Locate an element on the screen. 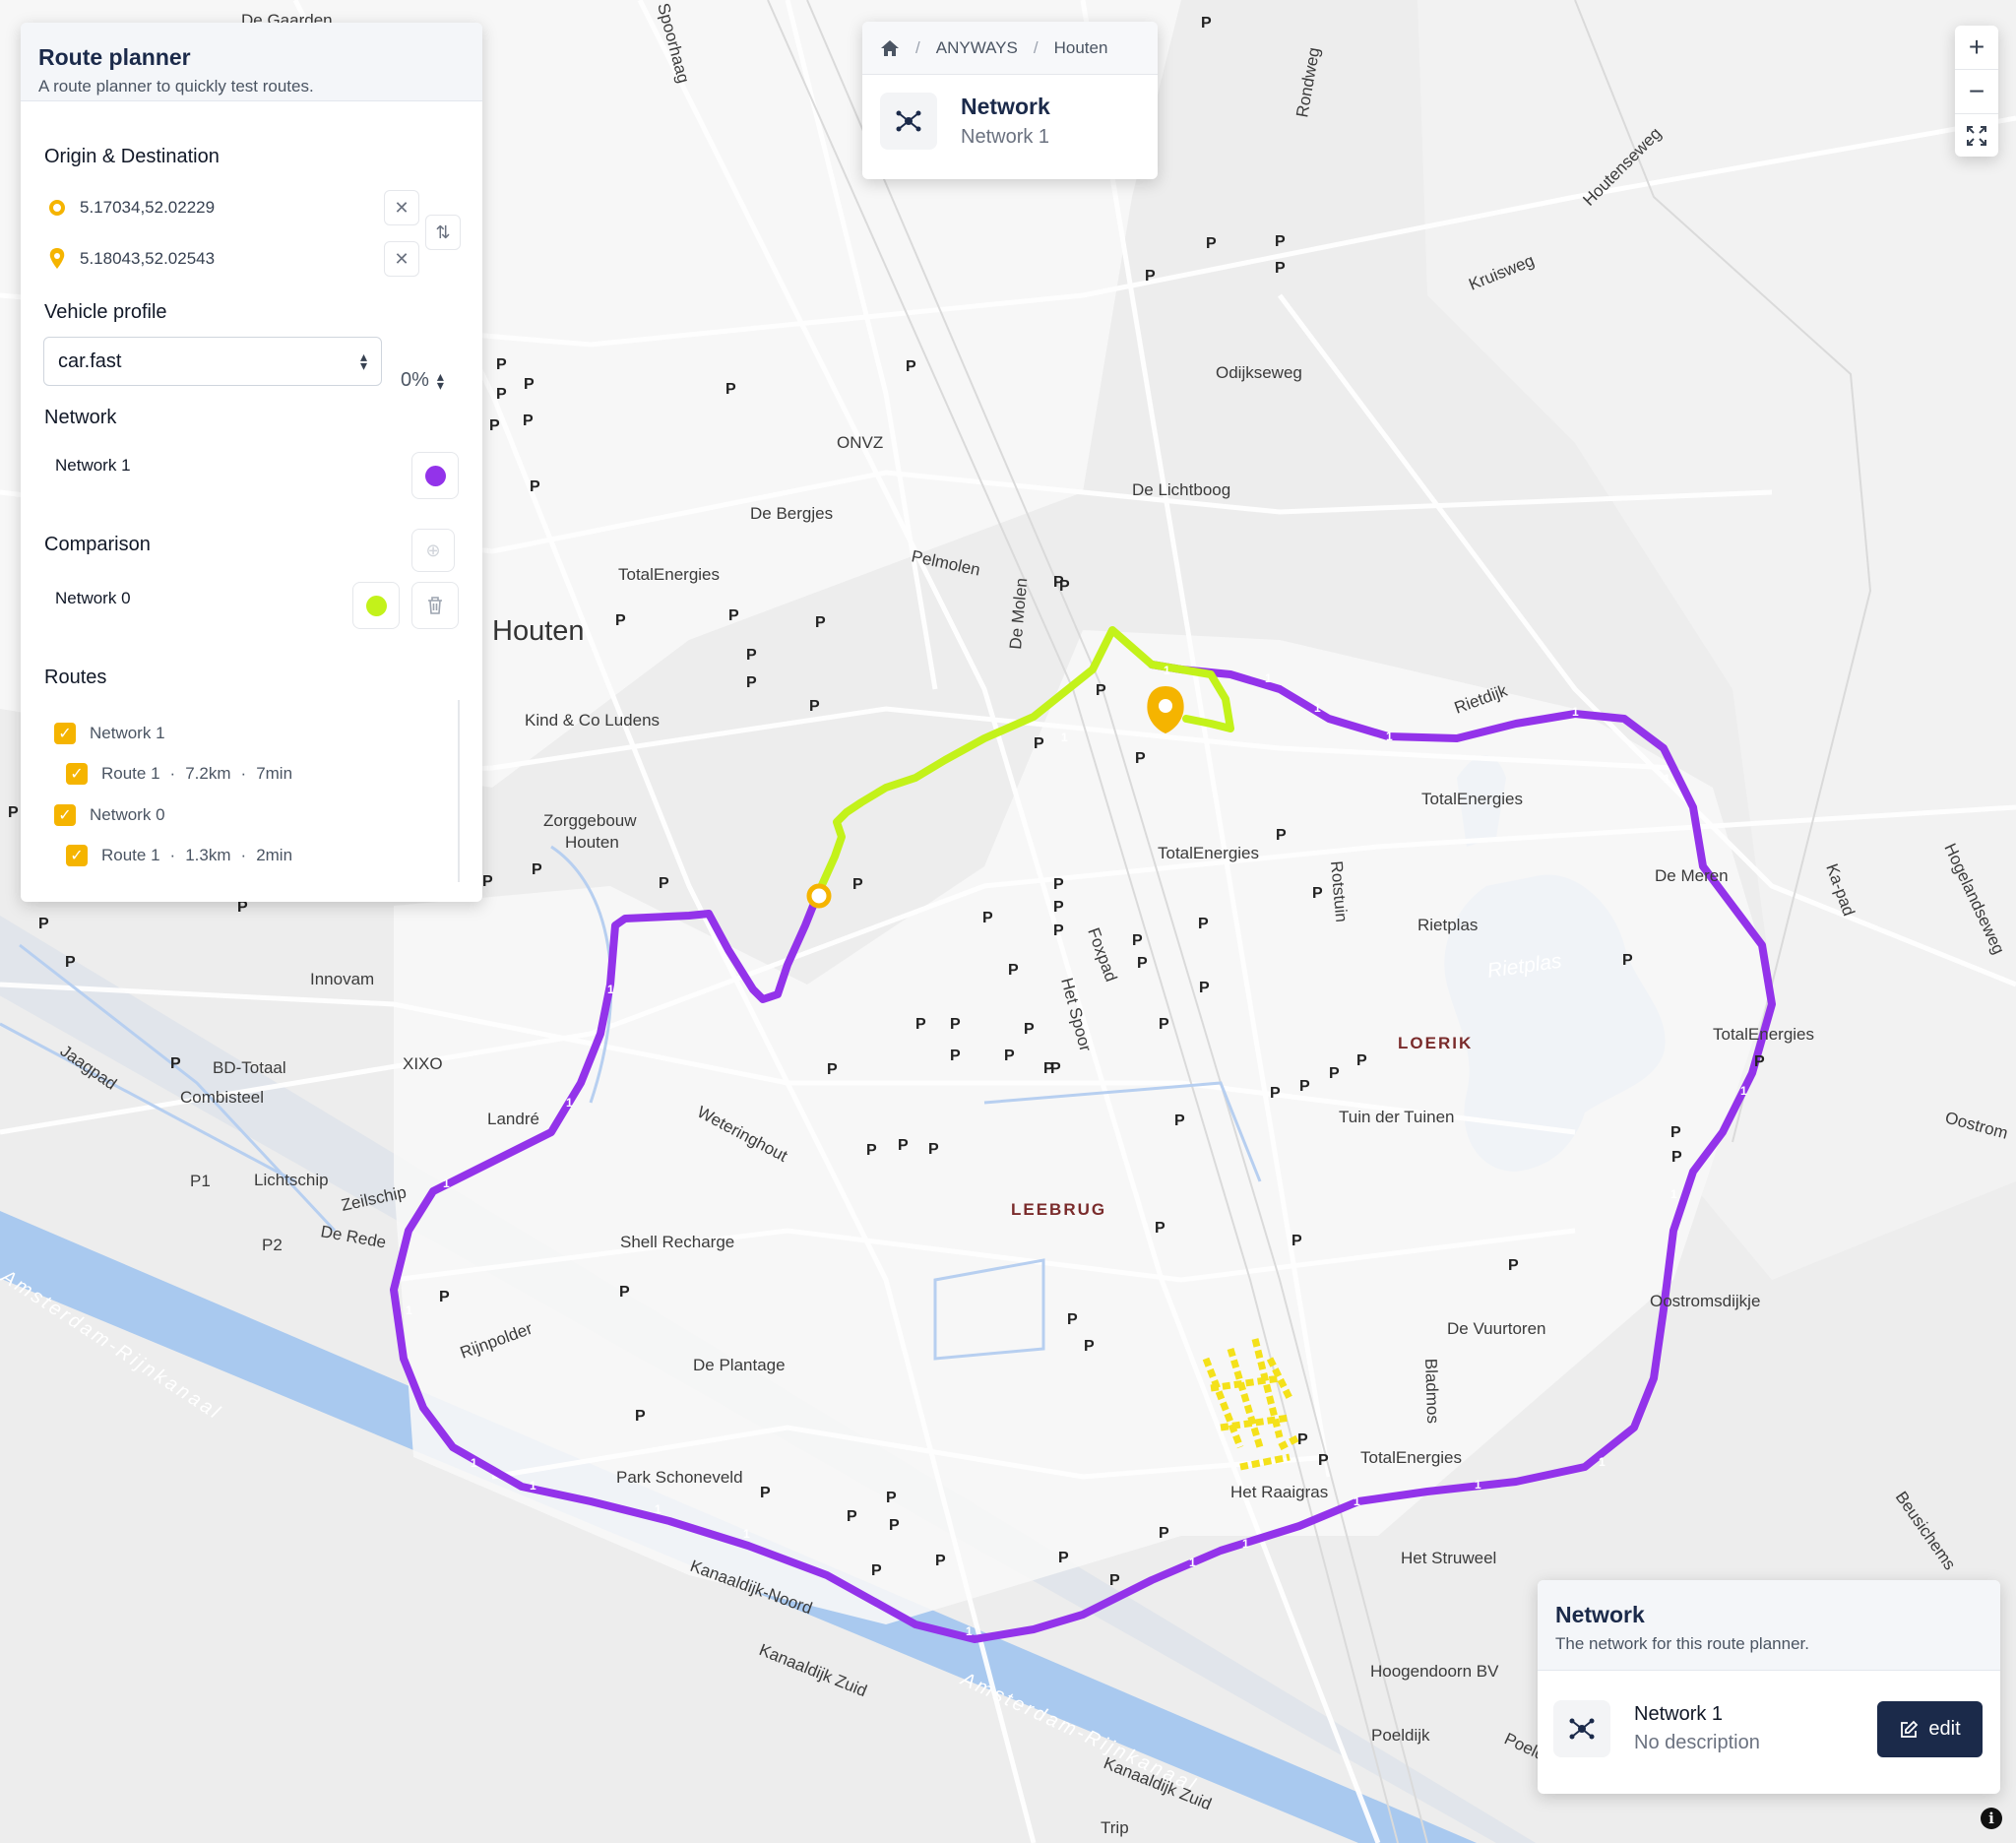 This screenshot has height=1843, width=2016. destination-value: 5.18043,52.02543 is located at coordinates (147, 259).